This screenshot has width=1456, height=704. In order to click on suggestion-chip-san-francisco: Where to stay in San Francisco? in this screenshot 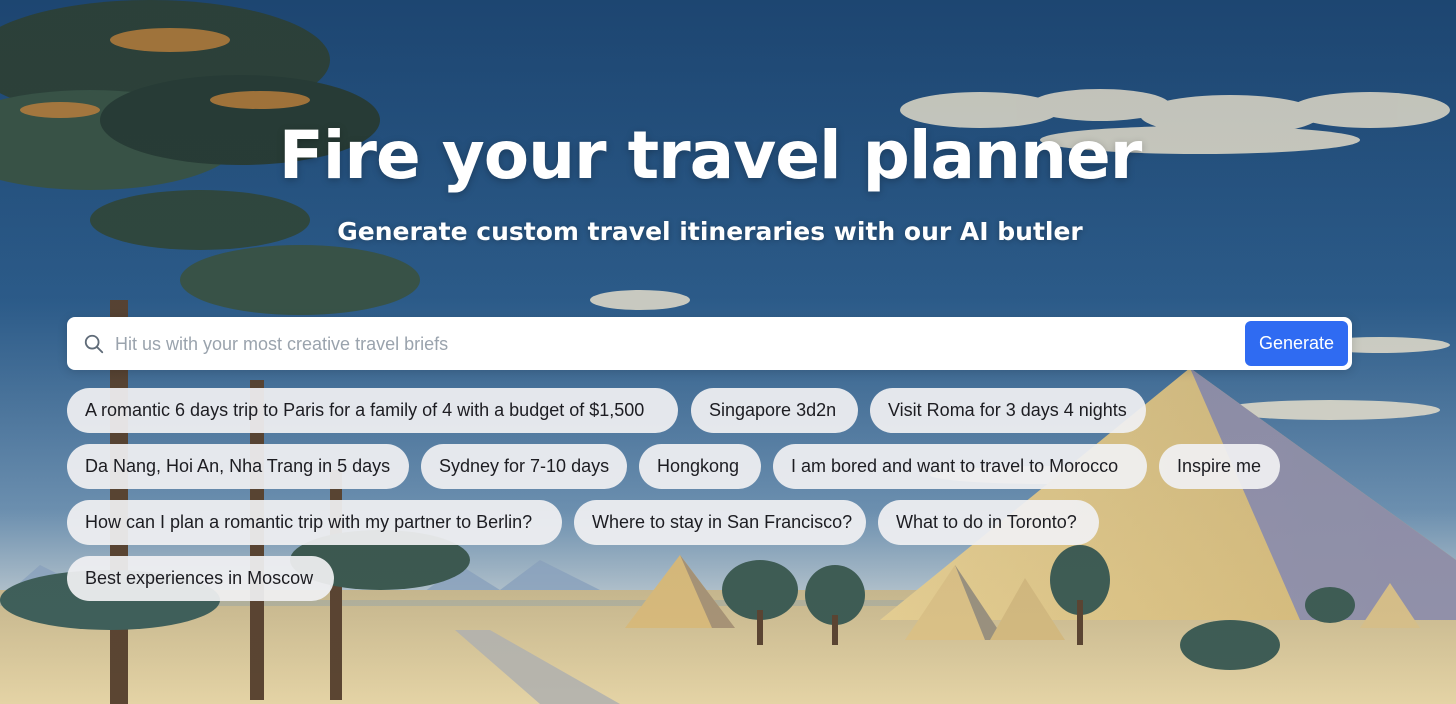, I will do `click(720, 522)`.